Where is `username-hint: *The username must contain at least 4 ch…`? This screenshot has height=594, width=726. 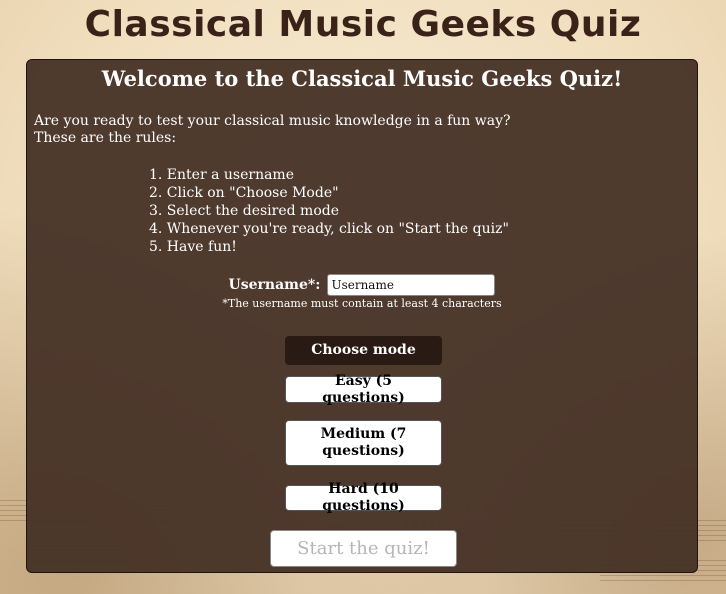
username-hint: *The username must contain at least 4 ch… is located at coordinates (362, 303).